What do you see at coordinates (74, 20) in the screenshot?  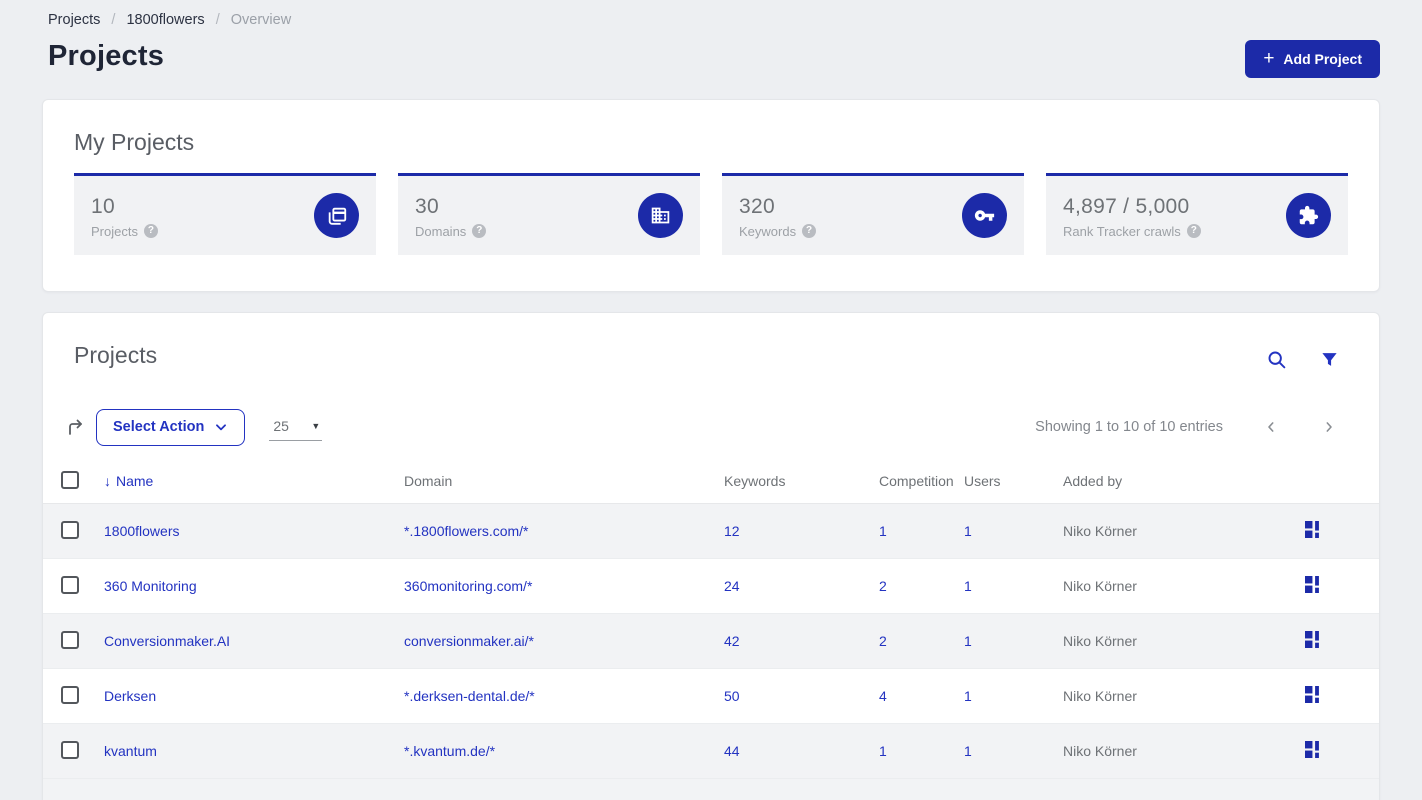 I see `breadcrumb-projects: Projects` at bounding box center [74, 20].